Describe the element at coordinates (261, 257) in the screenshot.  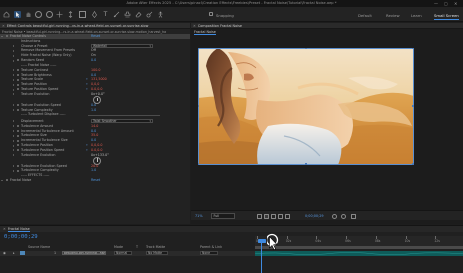
I see `playhead` at that location.